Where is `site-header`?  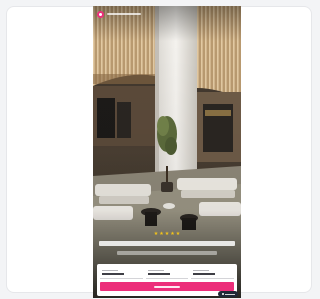 site-header is located at coordinates (167, 14).